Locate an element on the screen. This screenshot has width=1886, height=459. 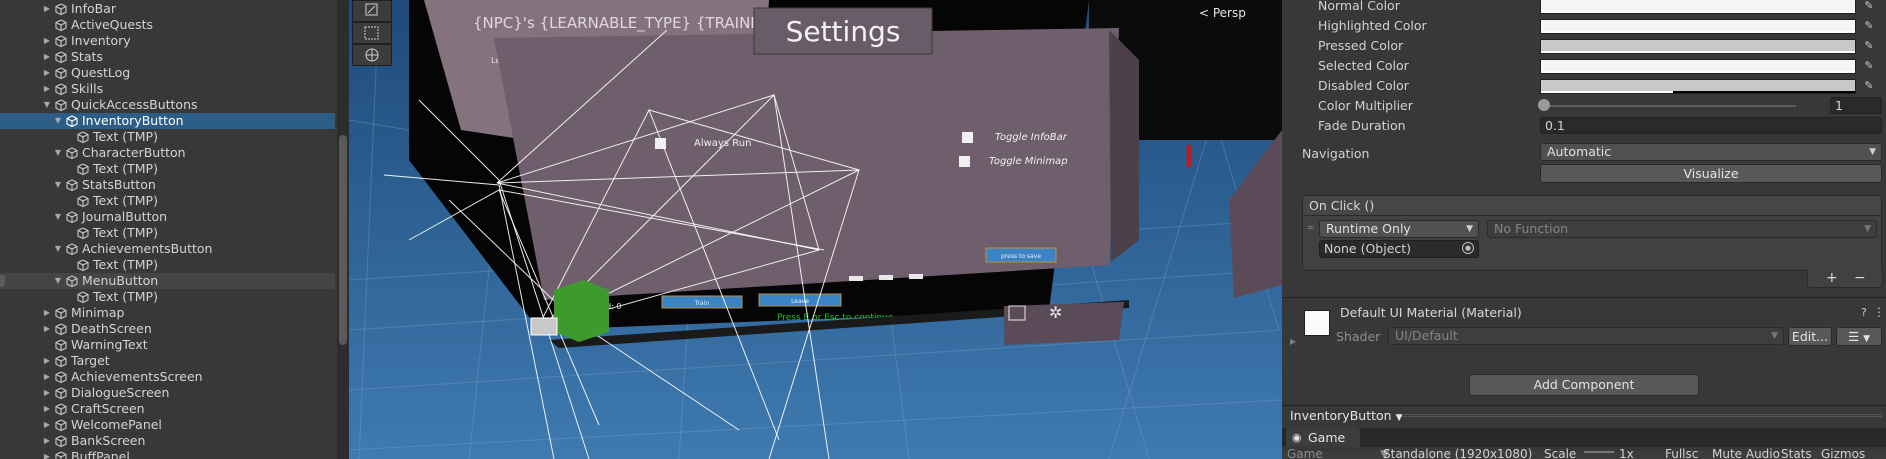
rect-transform-tool-button is located at coordinates (372, 33).